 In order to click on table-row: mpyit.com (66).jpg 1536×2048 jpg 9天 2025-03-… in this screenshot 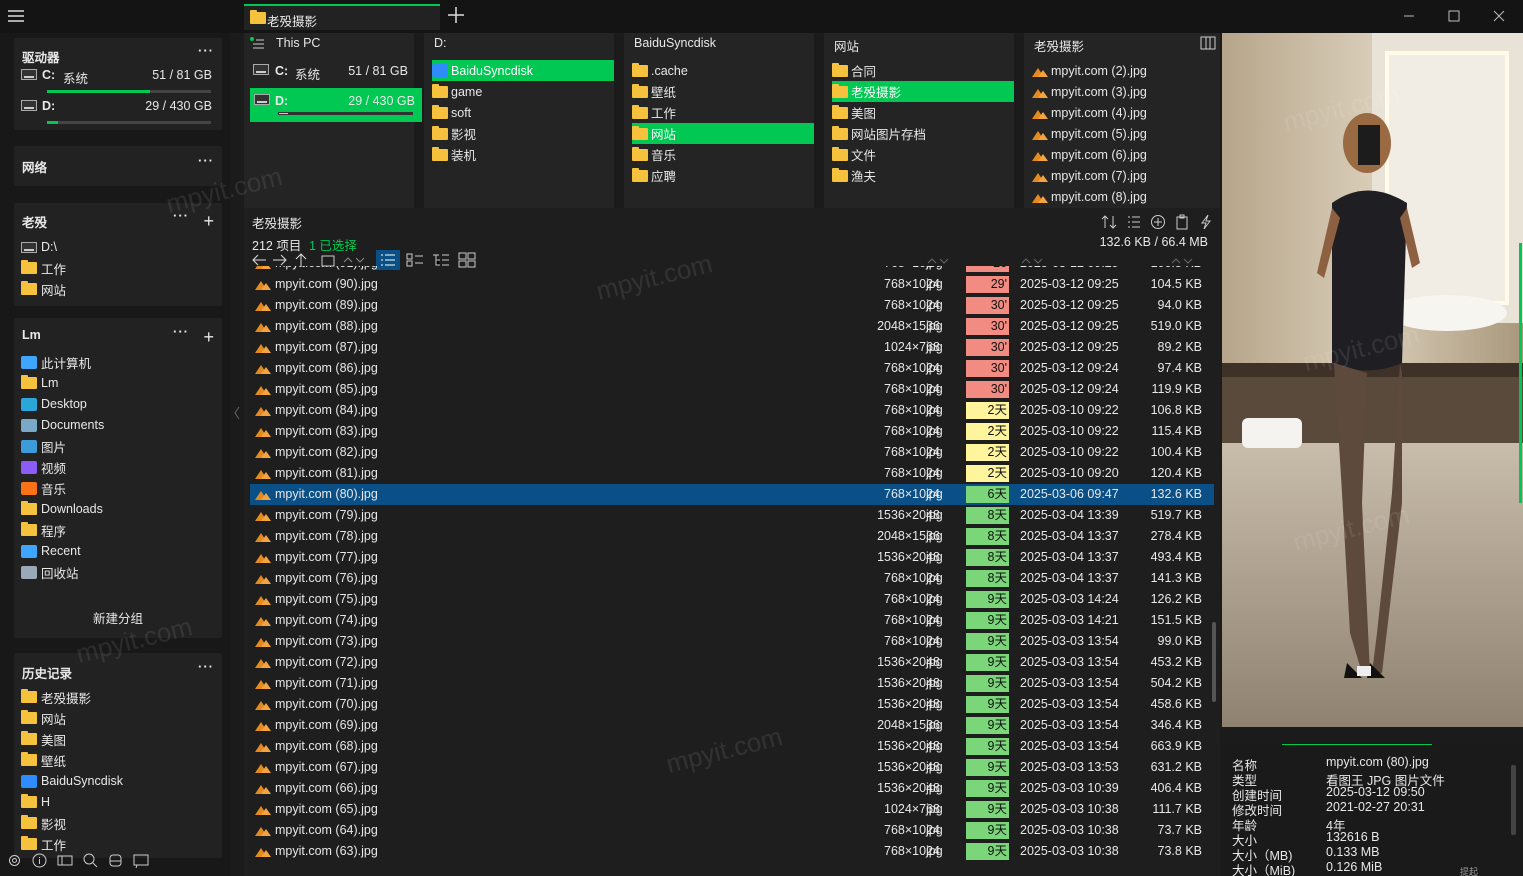, I will do `click(732, 788)`.